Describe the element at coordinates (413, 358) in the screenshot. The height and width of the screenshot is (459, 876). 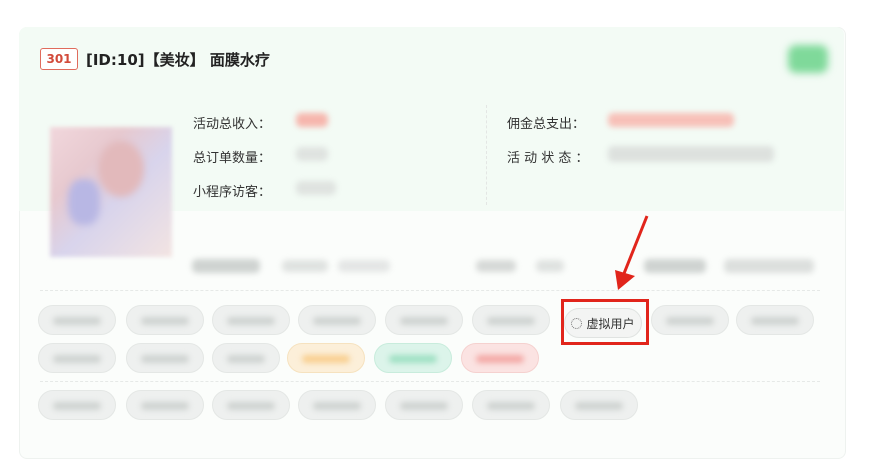
I see `action-button-green` at that location.